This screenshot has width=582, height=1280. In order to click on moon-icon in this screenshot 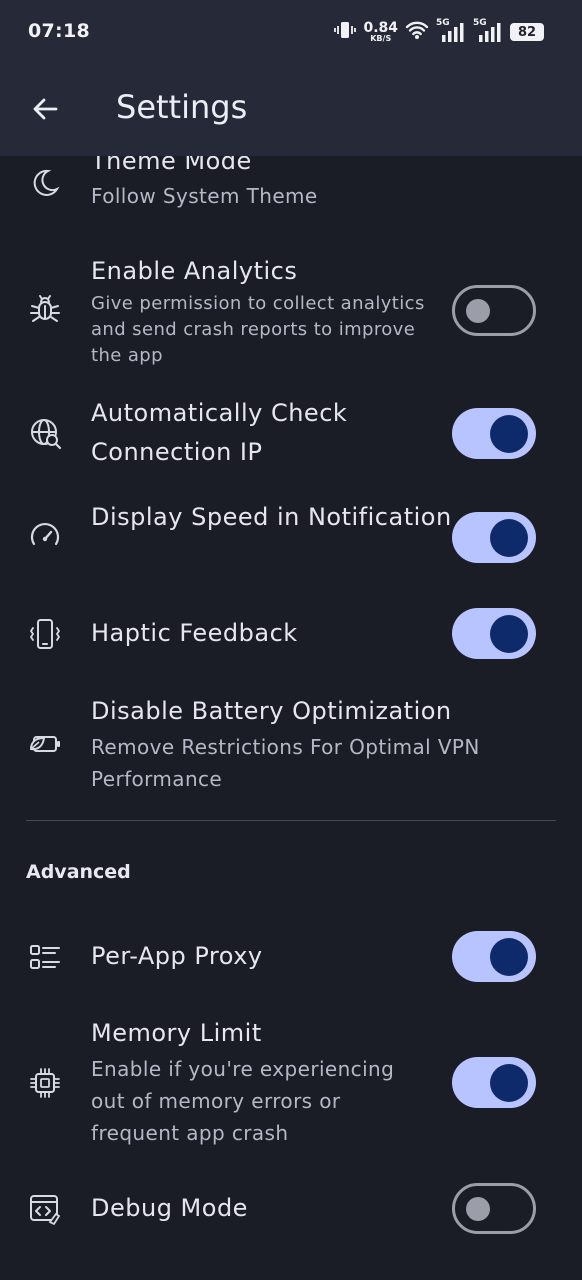, I will do `click(45, 183)`.